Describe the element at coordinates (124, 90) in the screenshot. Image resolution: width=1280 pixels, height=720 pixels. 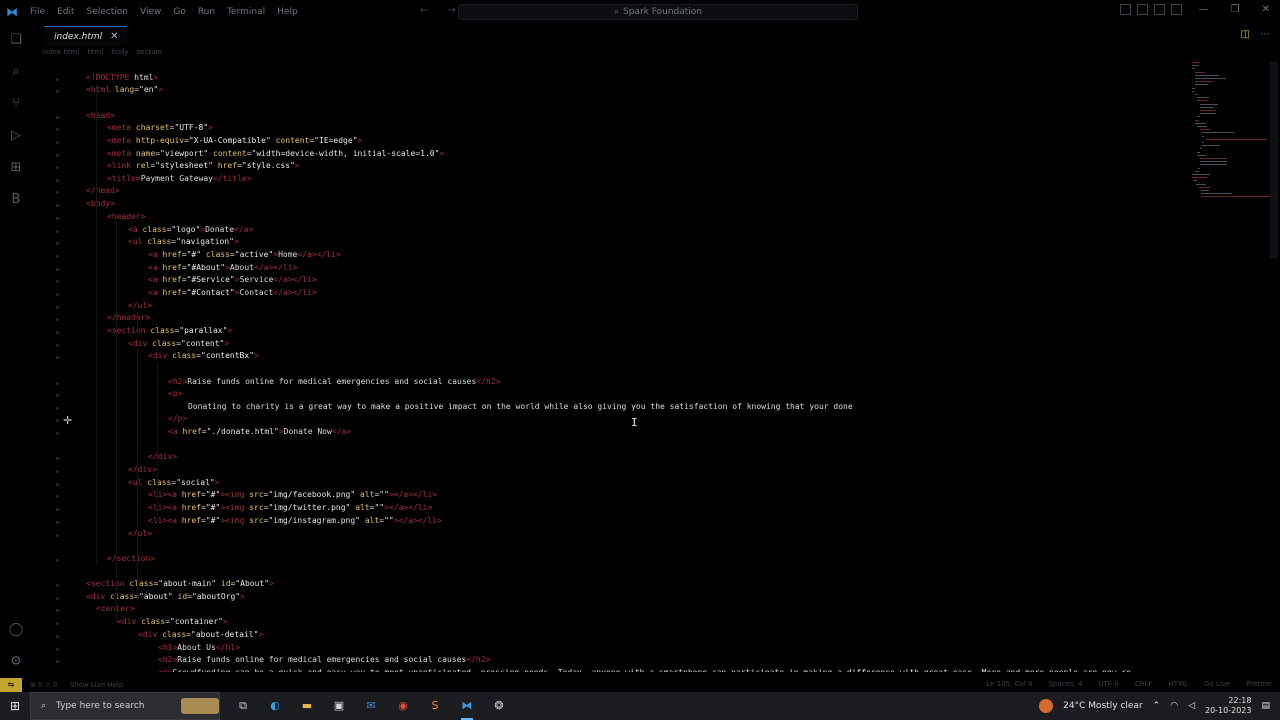
I see `code-line: <html lang="en">` at that location.